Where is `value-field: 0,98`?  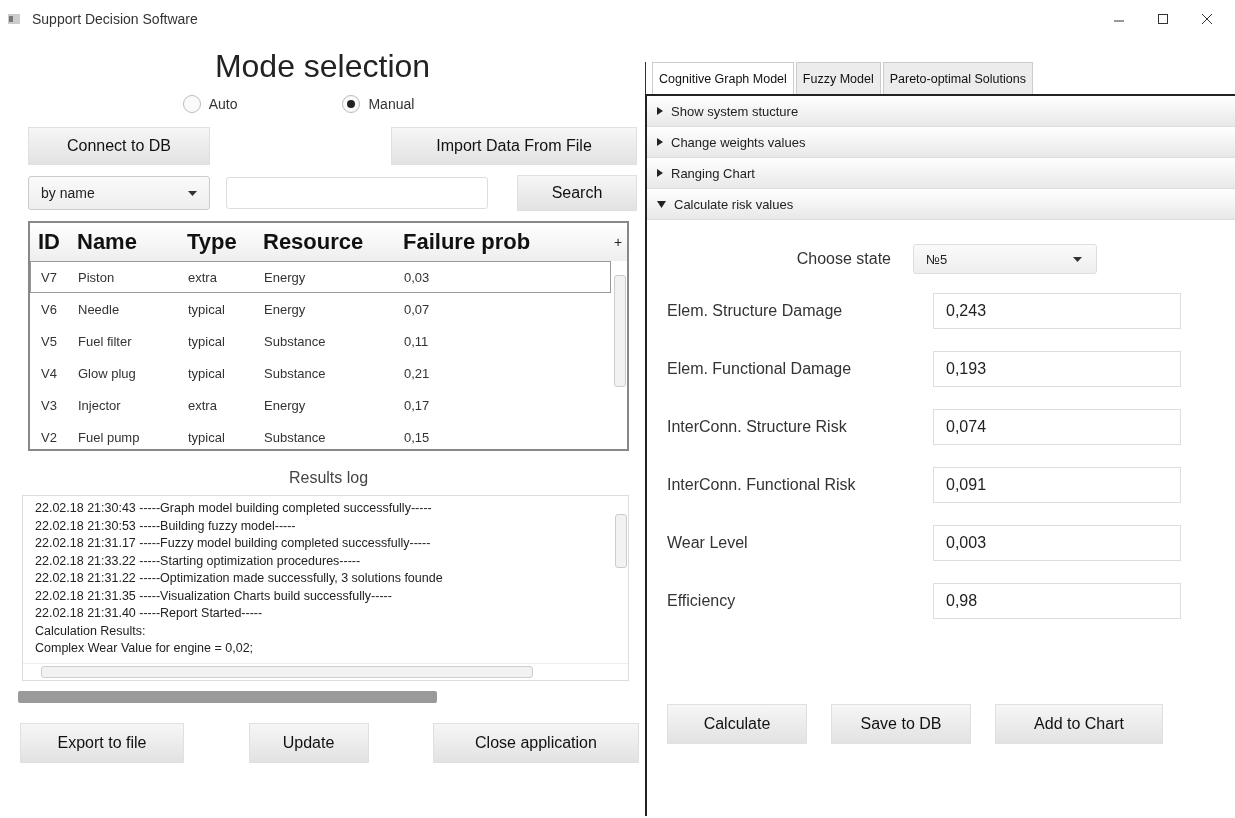 value-field: 0,98 is located at coordinates (1057, 601).